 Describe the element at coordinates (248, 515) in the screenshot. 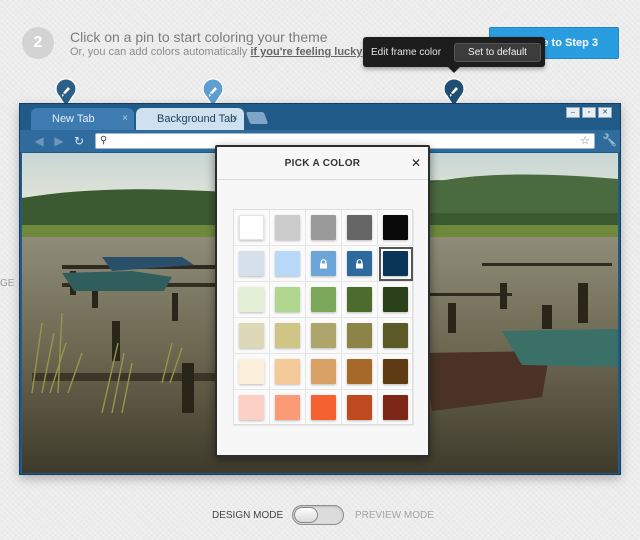

I see `design-mode-label: DESIGN MODE` at that location.